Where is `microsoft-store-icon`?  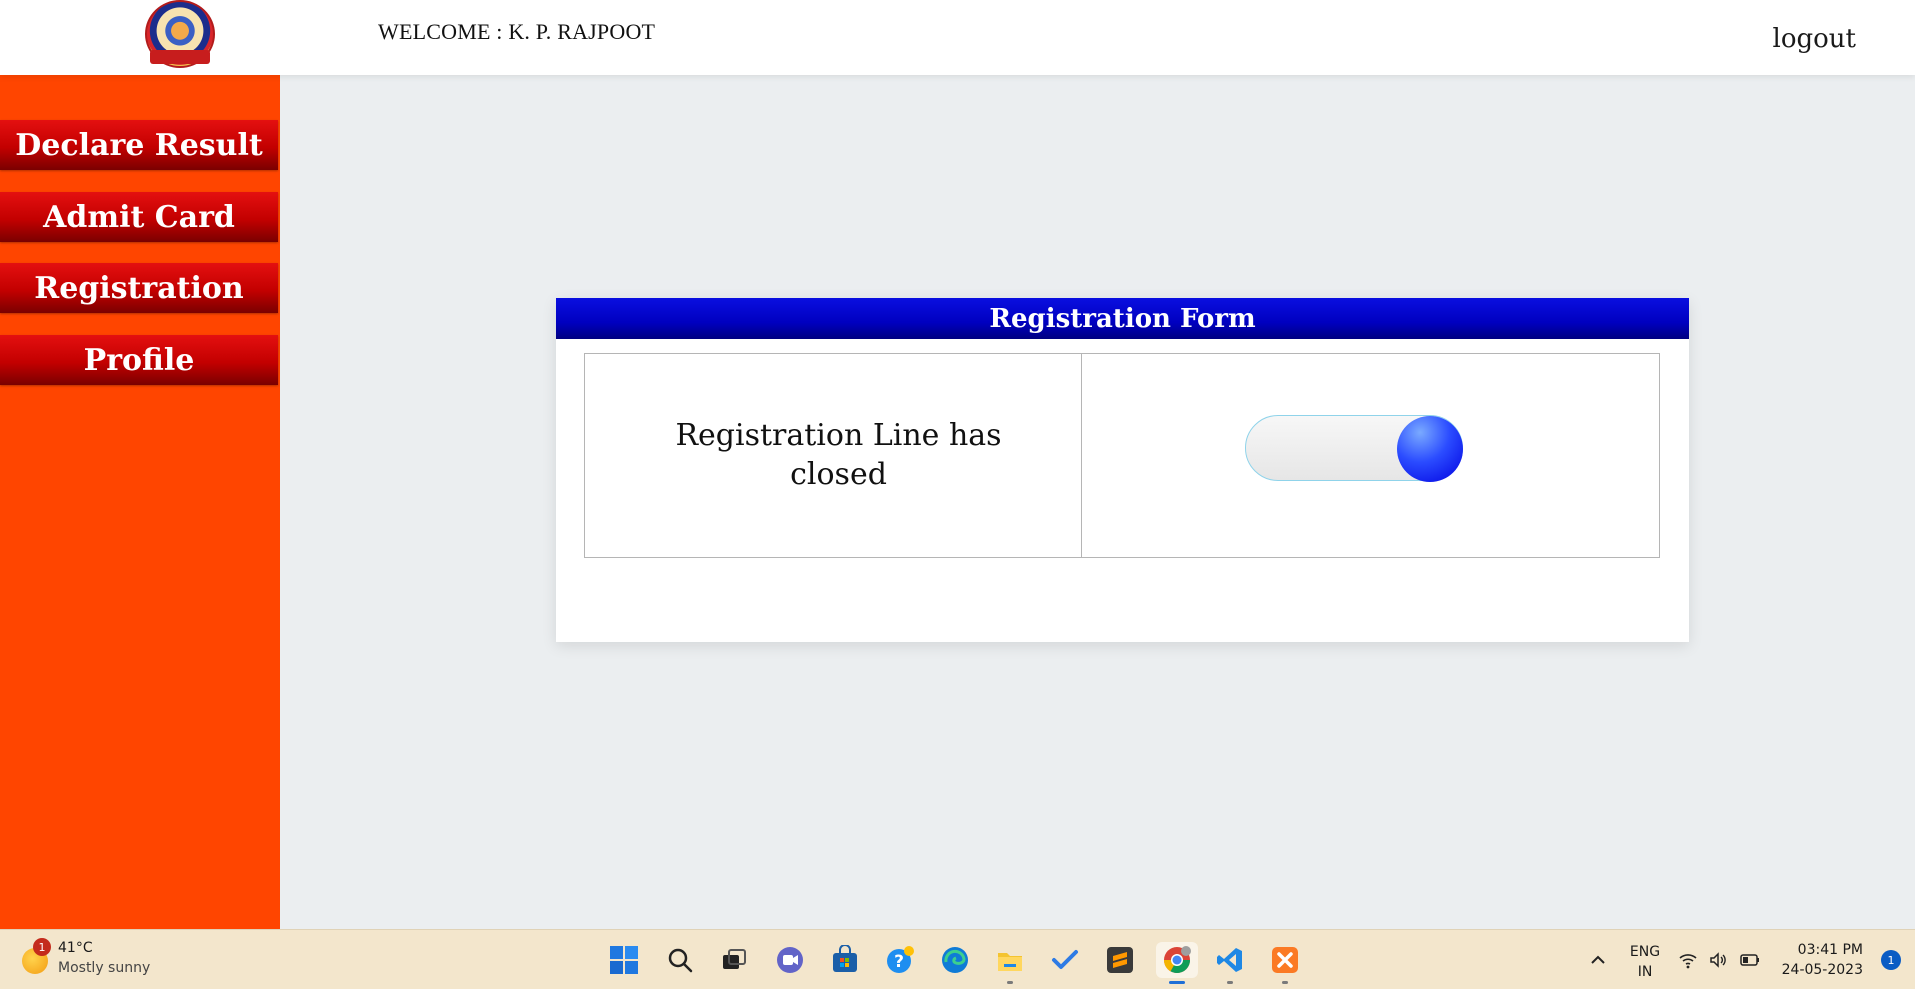
microsoft-store-icon is located at coordinates (845, 960).